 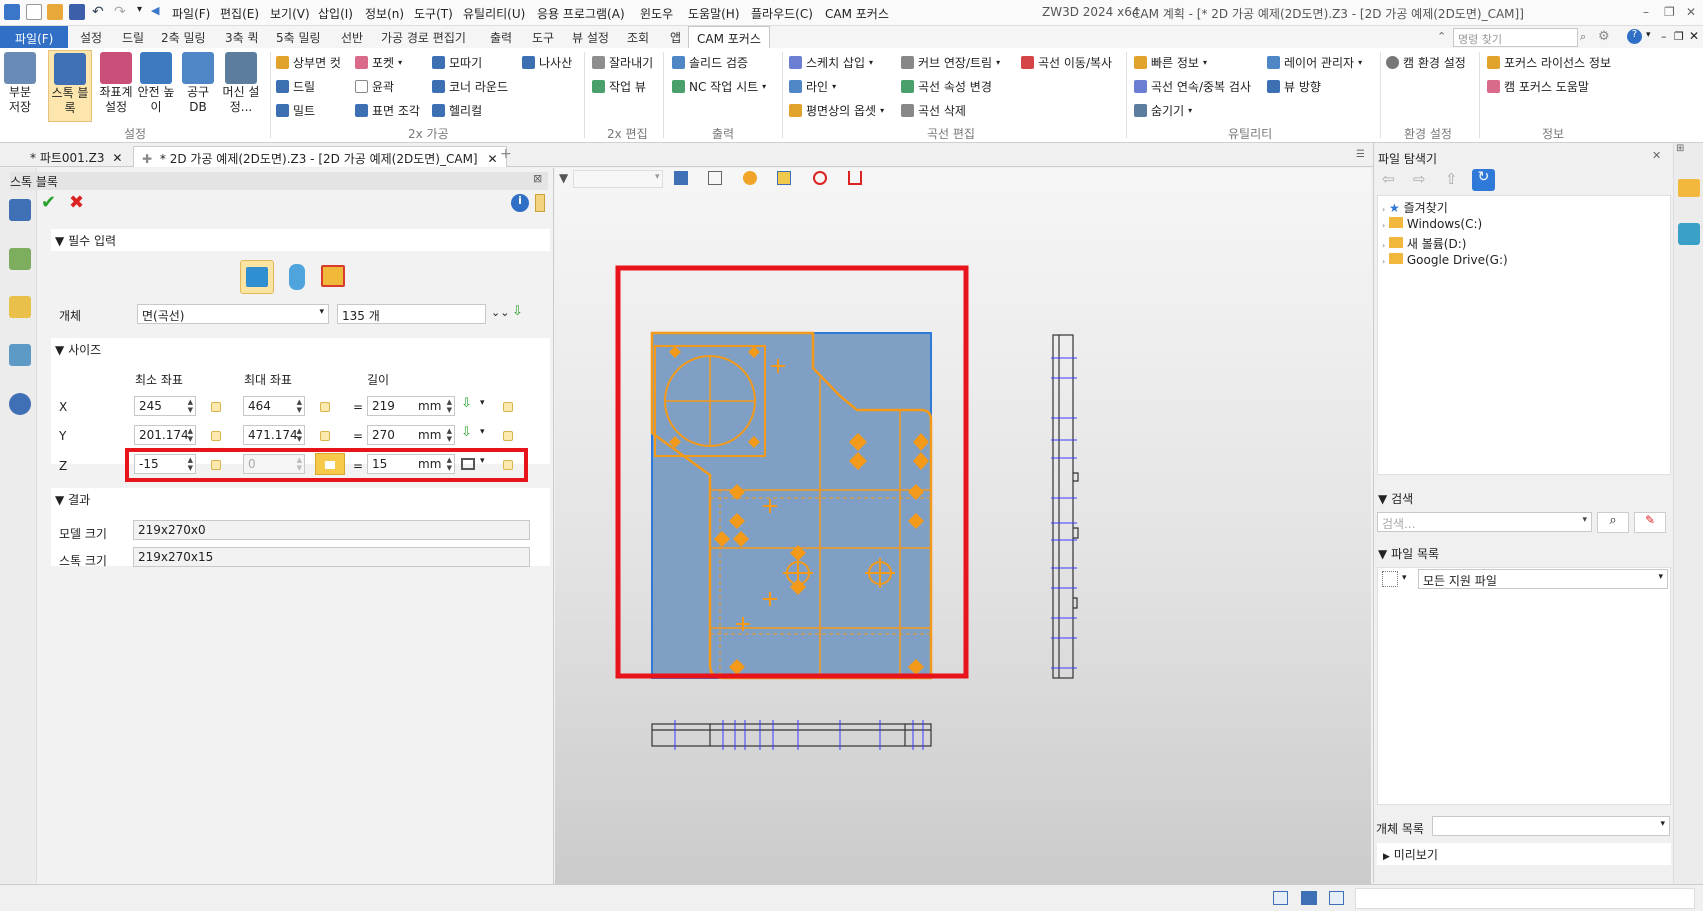 What do you see at coordinates (1689, 234) in the screenshot?
I see `tool-library-icon` at bounding box center [1689, 234].